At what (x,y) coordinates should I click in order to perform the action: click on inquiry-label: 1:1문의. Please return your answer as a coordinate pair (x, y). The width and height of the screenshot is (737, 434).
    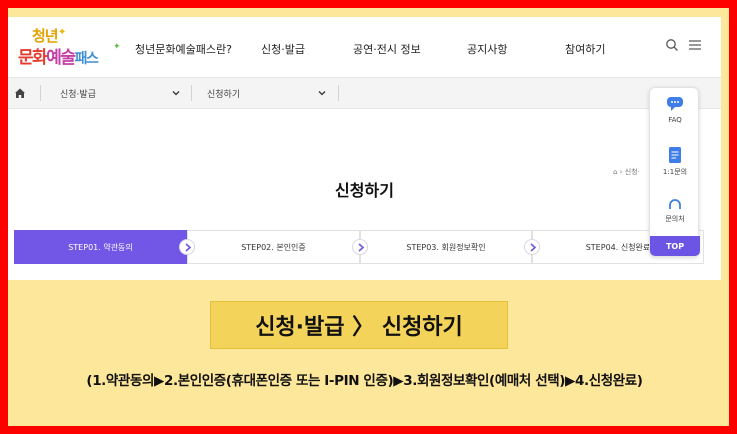
    Looking at the image, I should click on (675, 172).